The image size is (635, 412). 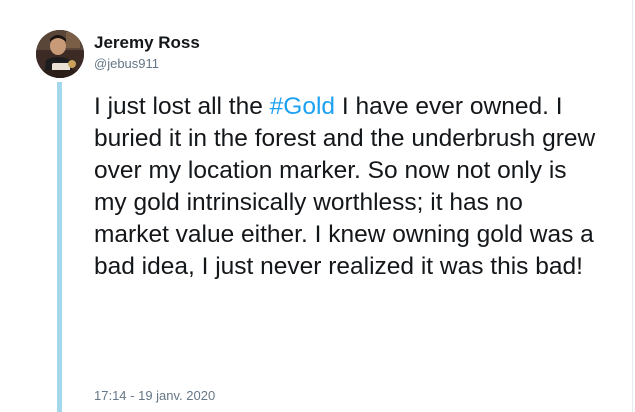 What do you see at coordinates (147, 43) in the screenshot?
I see `author-display-name: Jeremy Ross` at bounding box center [147, 43].